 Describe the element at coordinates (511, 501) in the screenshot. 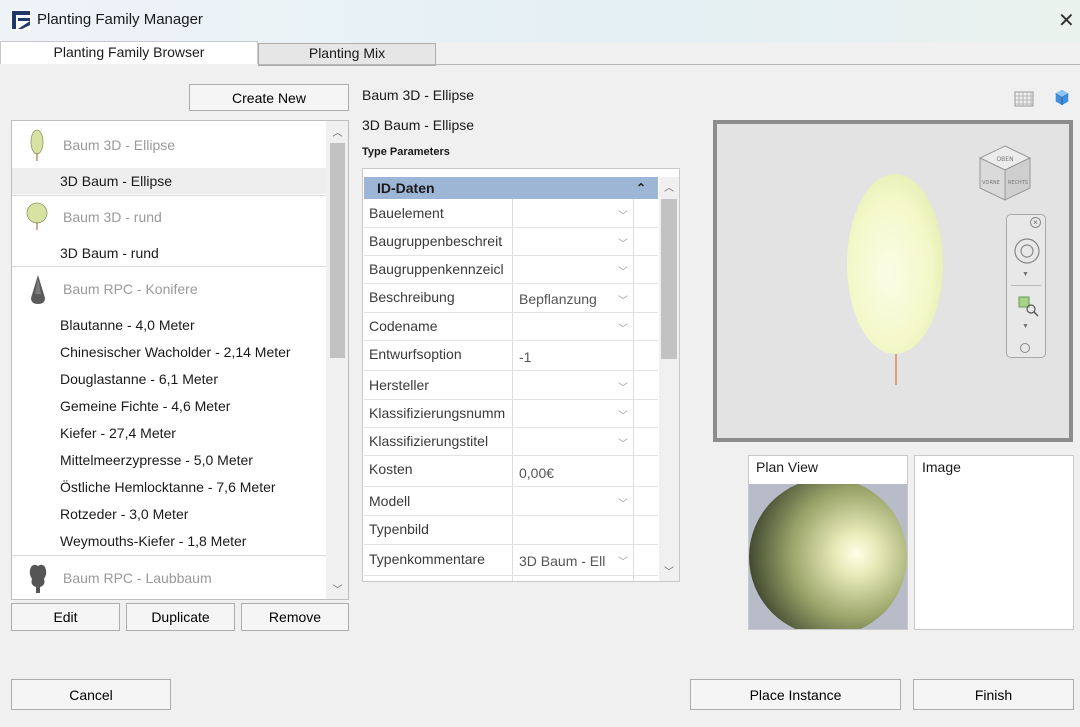

I see `param-row: Modell ﹀` at that location.